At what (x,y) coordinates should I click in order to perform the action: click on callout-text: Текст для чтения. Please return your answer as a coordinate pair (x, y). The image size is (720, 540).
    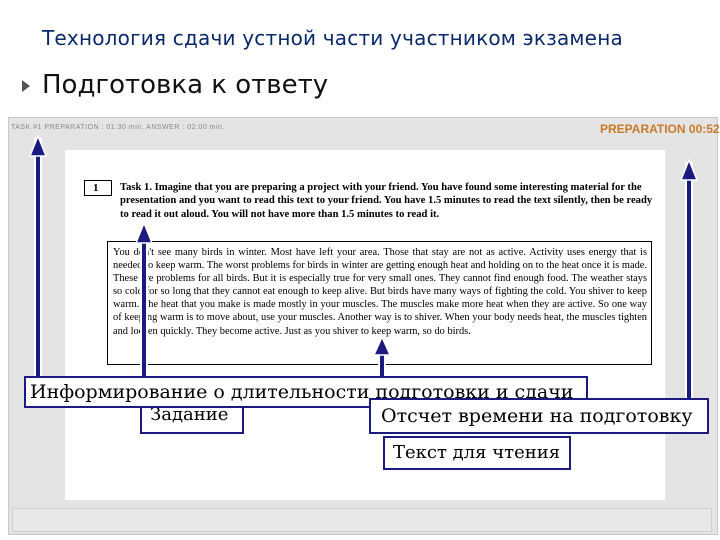
    Looking at the image, I should click on (477, 453).